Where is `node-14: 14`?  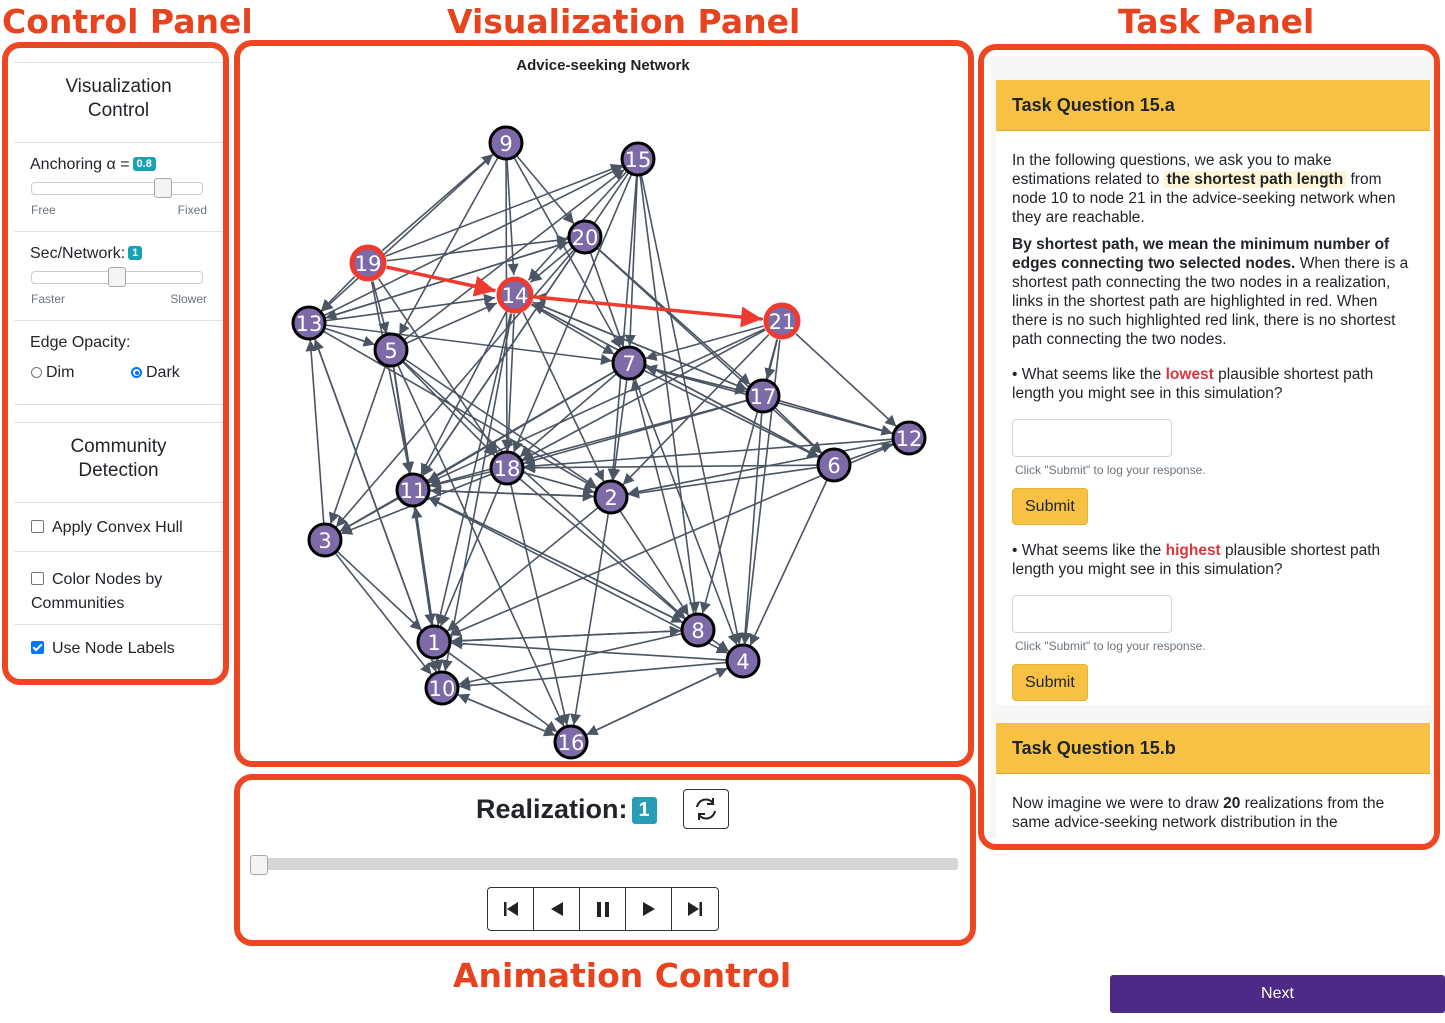
node-14: 14 is located at coordinates (515, 295).